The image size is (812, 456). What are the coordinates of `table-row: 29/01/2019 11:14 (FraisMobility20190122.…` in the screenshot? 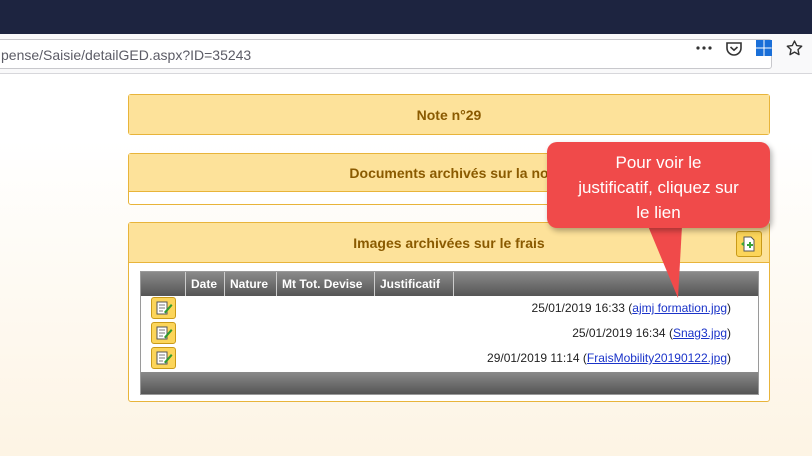 It's located at (449, 358).